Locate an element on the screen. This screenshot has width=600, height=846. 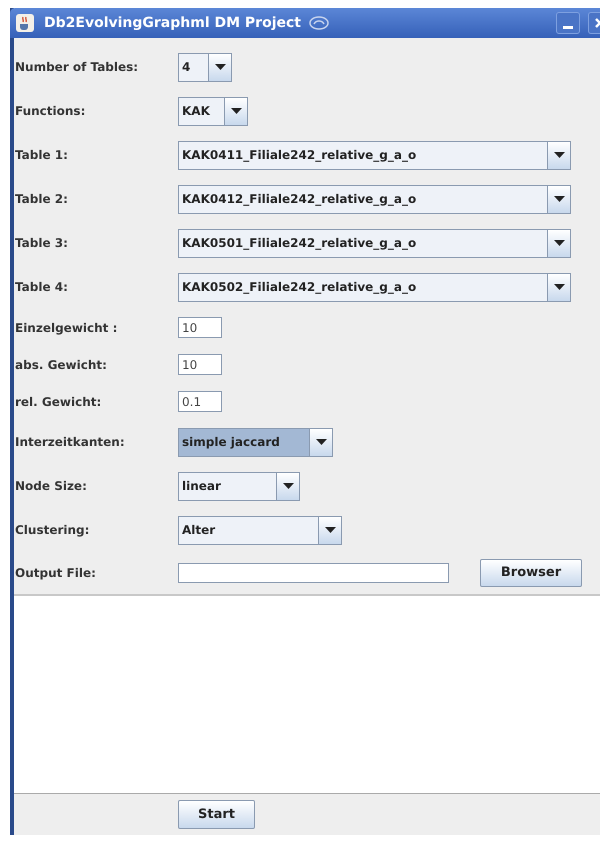
dropdown: 4 is located at coordinates (205, 67).